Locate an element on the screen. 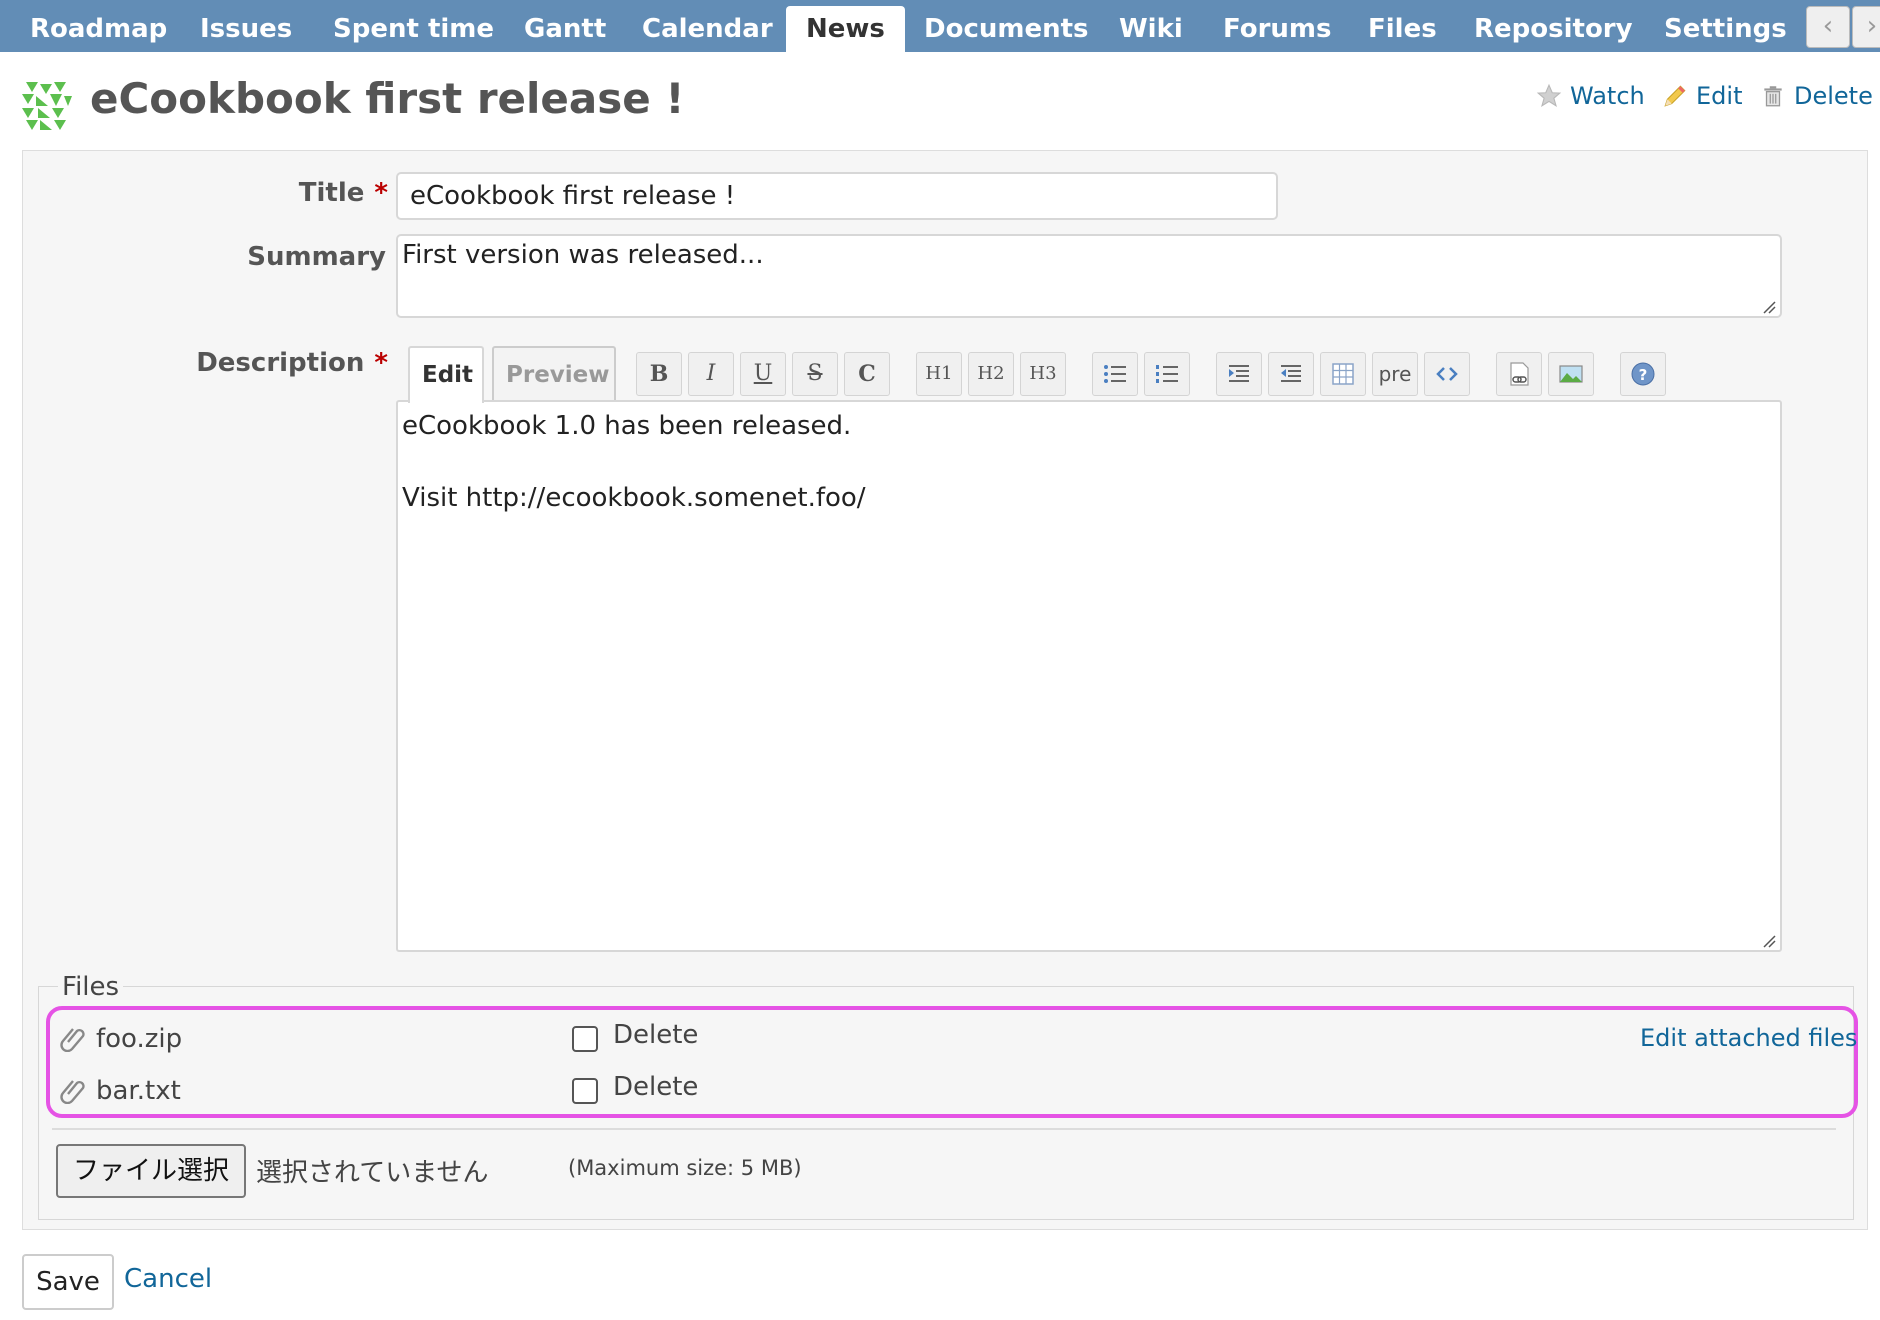 This screenshot has height=1320, width=1880. code-highlight-button is located at coordinates (1447, 374).